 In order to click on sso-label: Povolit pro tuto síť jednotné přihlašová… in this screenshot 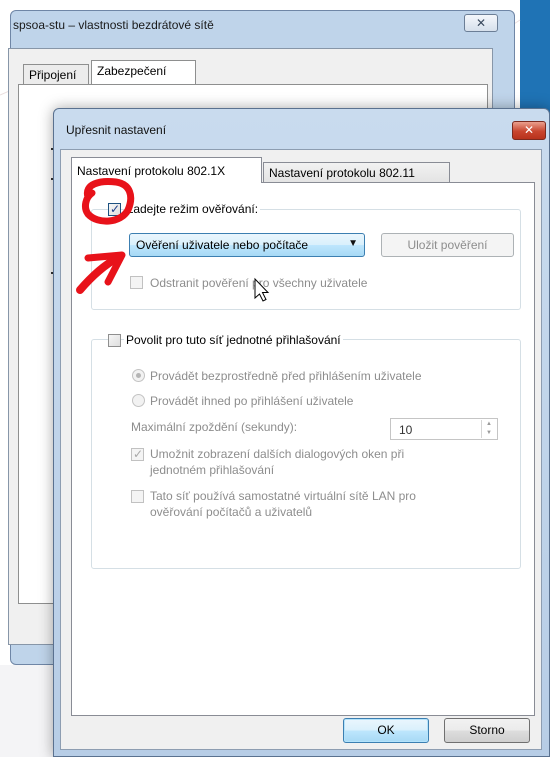, I will do `click(233, 340)`.